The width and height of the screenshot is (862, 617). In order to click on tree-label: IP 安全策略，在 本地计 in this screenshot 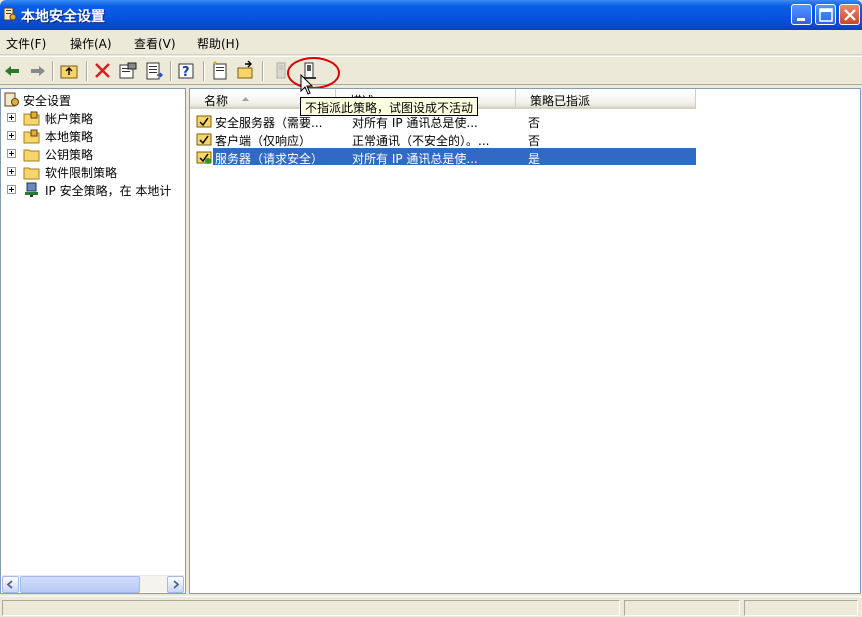, I will do `click(108, 191)`.